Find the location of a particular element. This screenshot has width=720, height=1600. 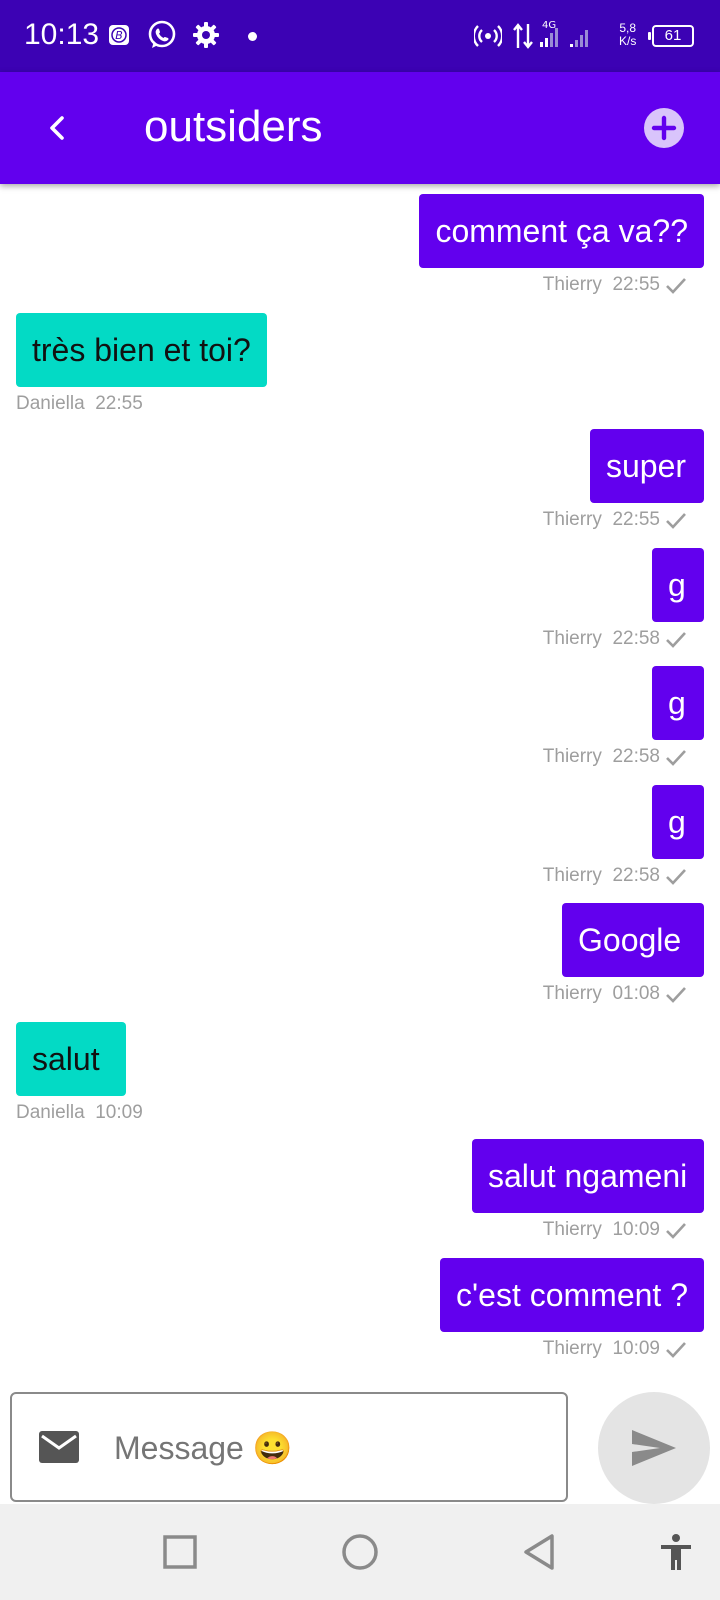

incoming-message: très bien et toi? Daniella 22:55 is located at coordinates (360, 373).